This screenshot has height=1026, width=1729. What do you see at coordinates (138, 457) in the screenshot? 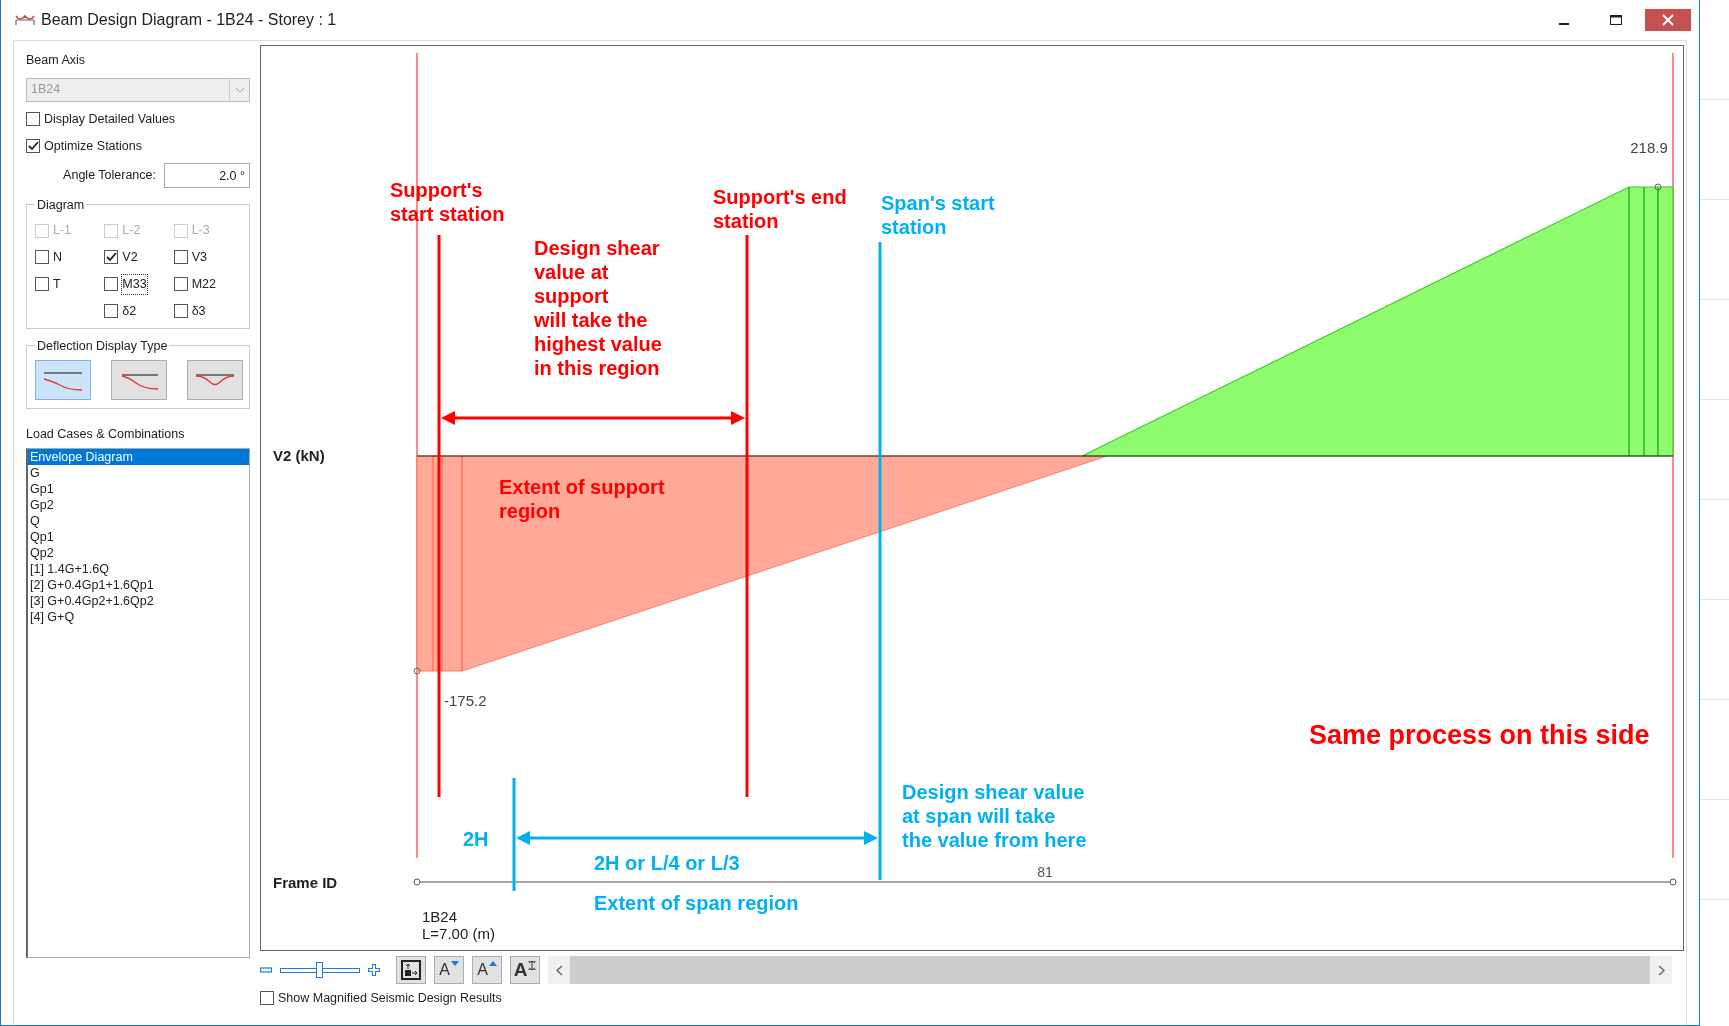
I see `list-item: Envelope Diagram` at bounding box center [138, 457].